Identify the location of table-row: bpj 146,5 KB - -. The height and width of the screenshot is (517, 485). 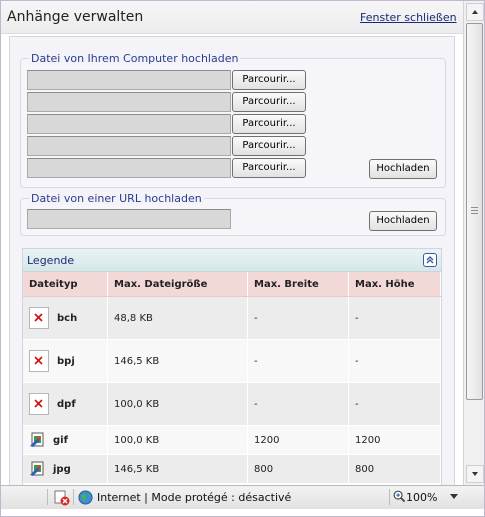
(232, 361).